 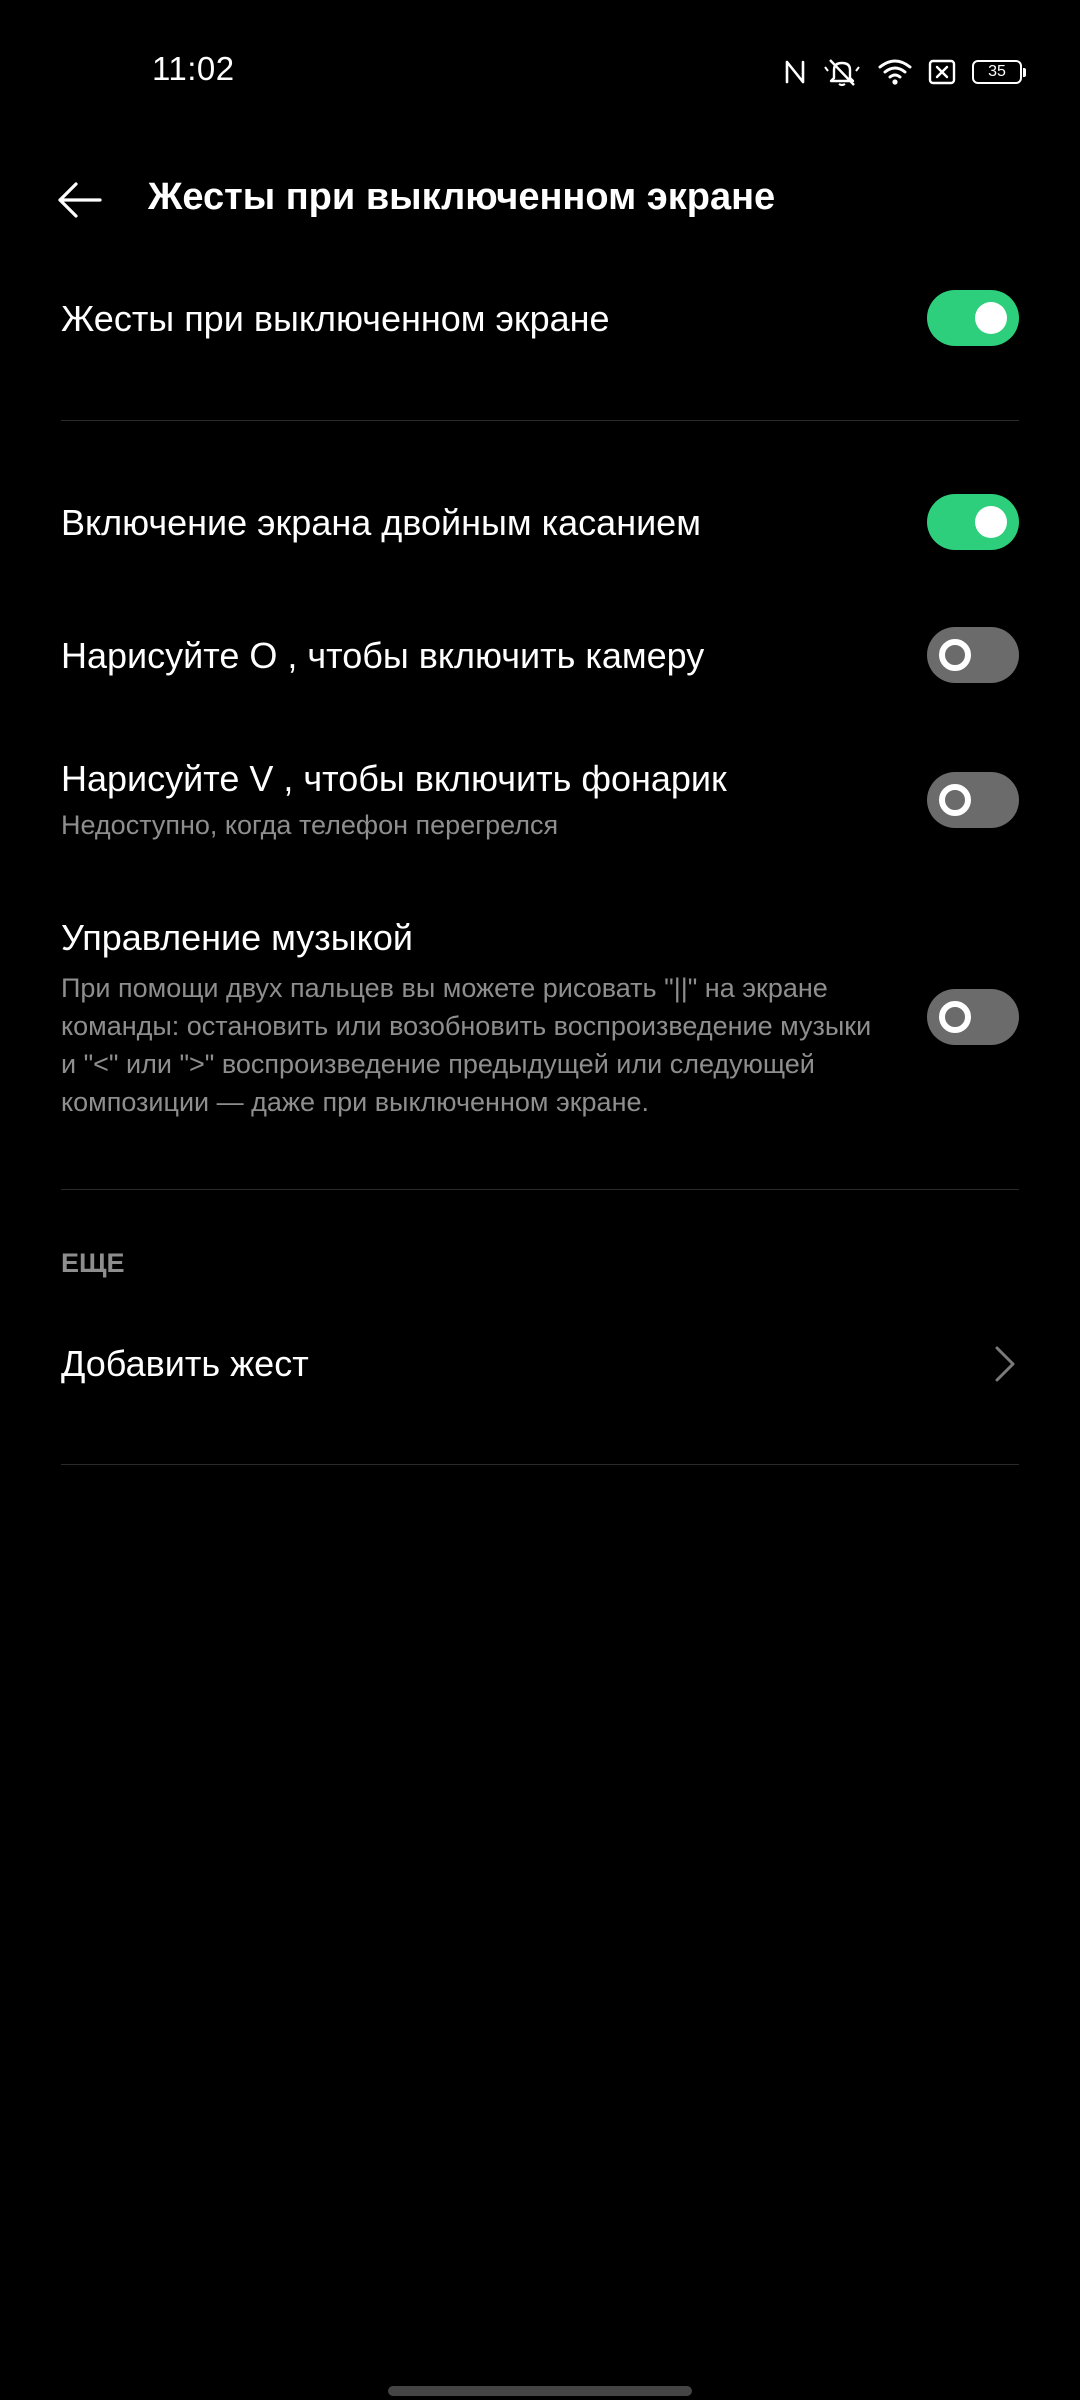 I want to click on nfc-icon, so click(x=795, y=72).